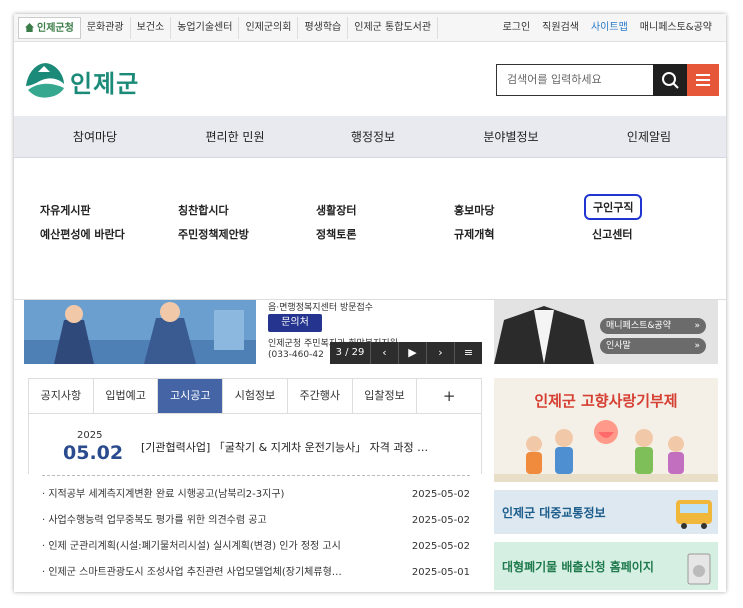  Describe the element at coordinates (105, 28) in the screenshot. I see `link-culture-tour: 문화관광` at that location.